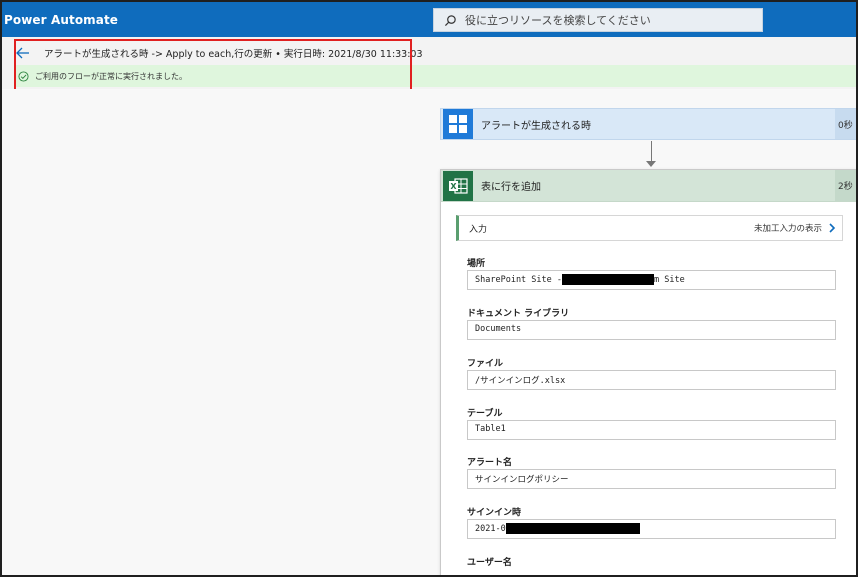  What do you see at coordinates (651, 529) in the screenshot?
I see `field-value: 2021-0` at bounding box center [651, 529].